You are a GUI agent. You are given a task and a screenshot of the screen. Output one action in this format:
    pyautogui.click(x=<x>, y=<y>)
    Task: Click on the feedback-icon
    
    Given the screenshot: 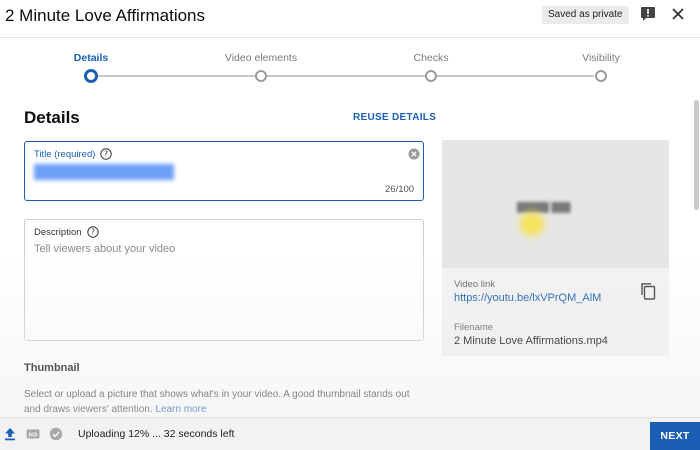 What is the action you would take?
    pyautogui.click(x=648, y=14)
    